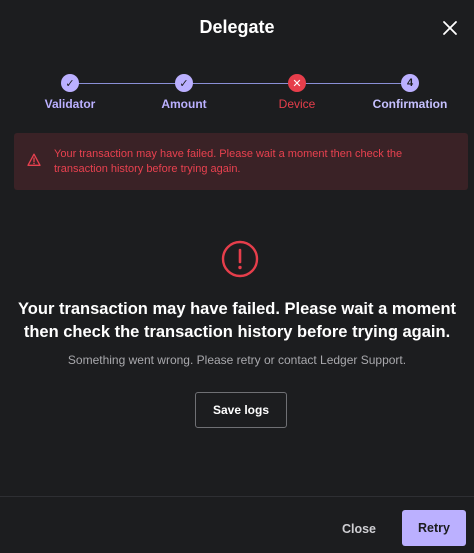 The height and width of the screenshot is (553, 474). What do you see at coordinates (297, 83) in the screenshot?
I see `error-x-icon: ✕` at bounding box center [297, 83].